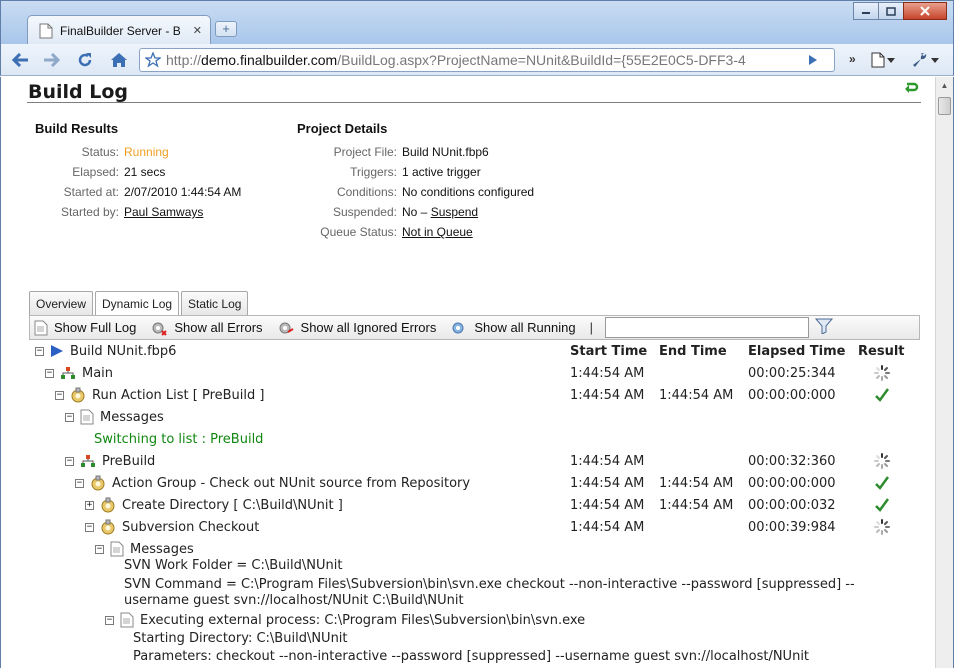 This screenshot has height=668, width=954. I want to click on project-details-heading: Project Details, so click(342, 128).